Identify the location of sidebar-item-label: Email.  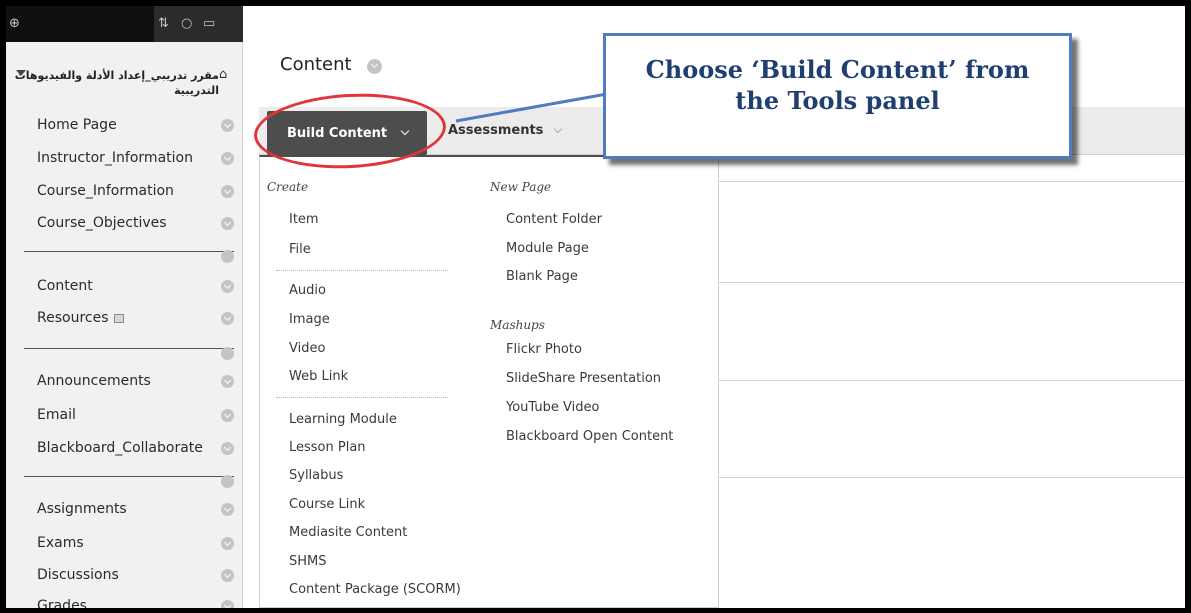
(56, 415).